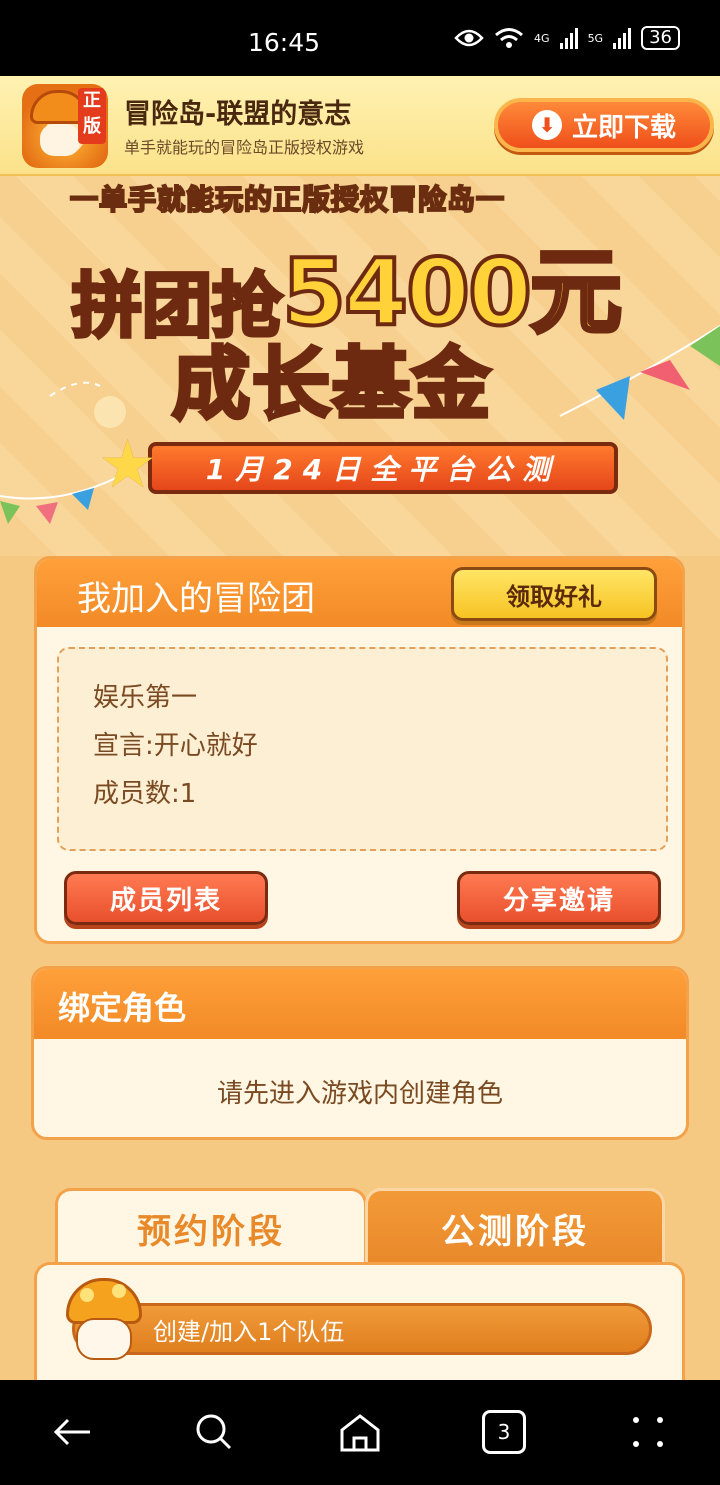  Describe the element at coordinates (214, 1432) in the screenshot. I see `search-icon` at that location.